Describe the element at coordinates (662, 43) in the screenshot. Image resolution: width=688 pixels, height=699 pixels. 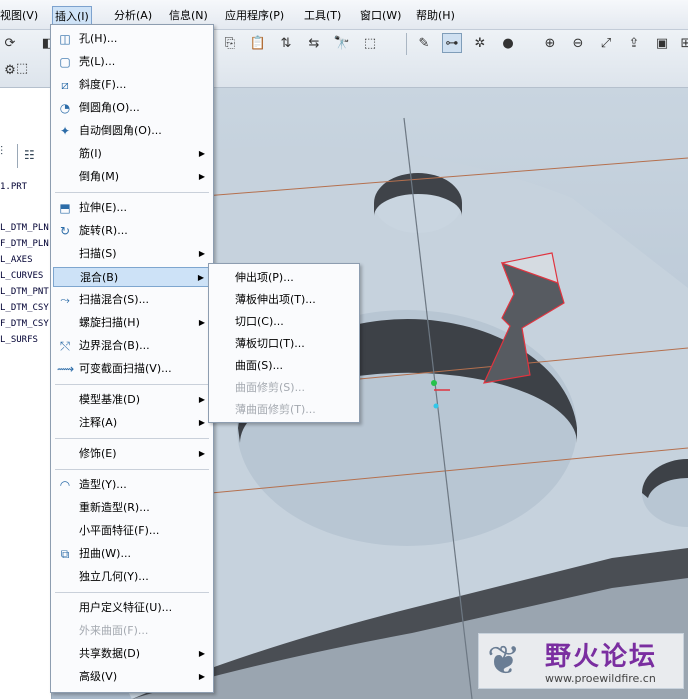
I see `saved-views-icon: ▣` at that location.